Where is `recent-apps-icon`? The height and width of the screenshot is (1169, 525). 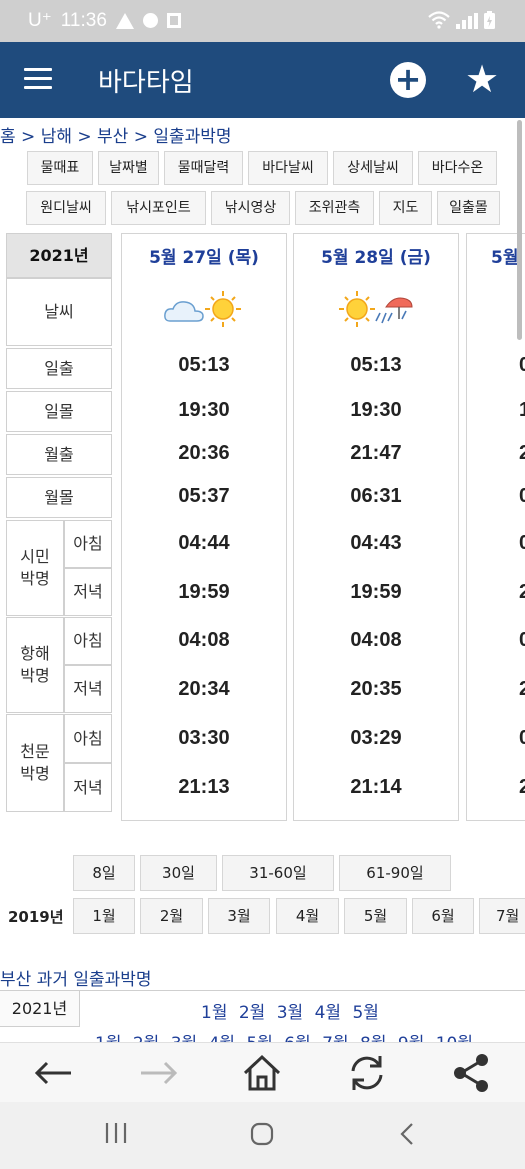
recent-apps-icon is located at coordinates (116, 1133).